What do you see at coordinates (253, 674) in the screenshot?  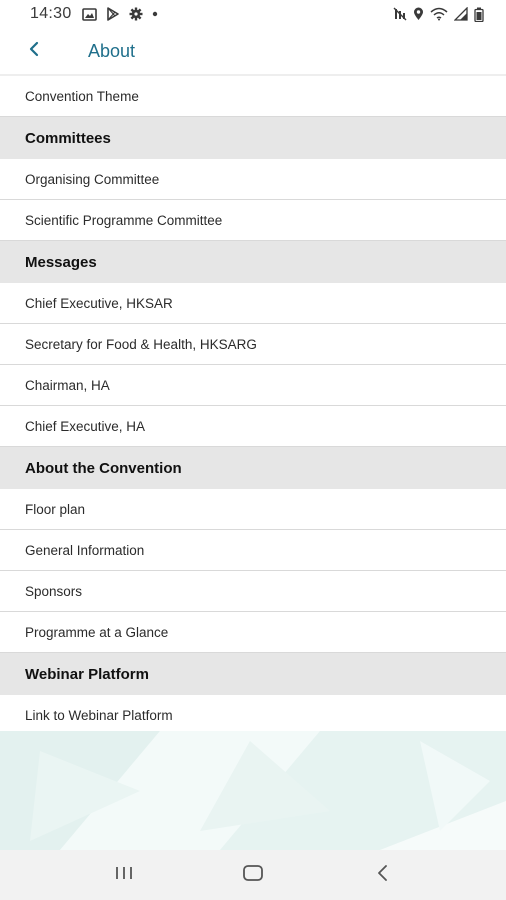 I see `section-header-webinar-platform: Webinar Platform` at bounding box center [253, 674].